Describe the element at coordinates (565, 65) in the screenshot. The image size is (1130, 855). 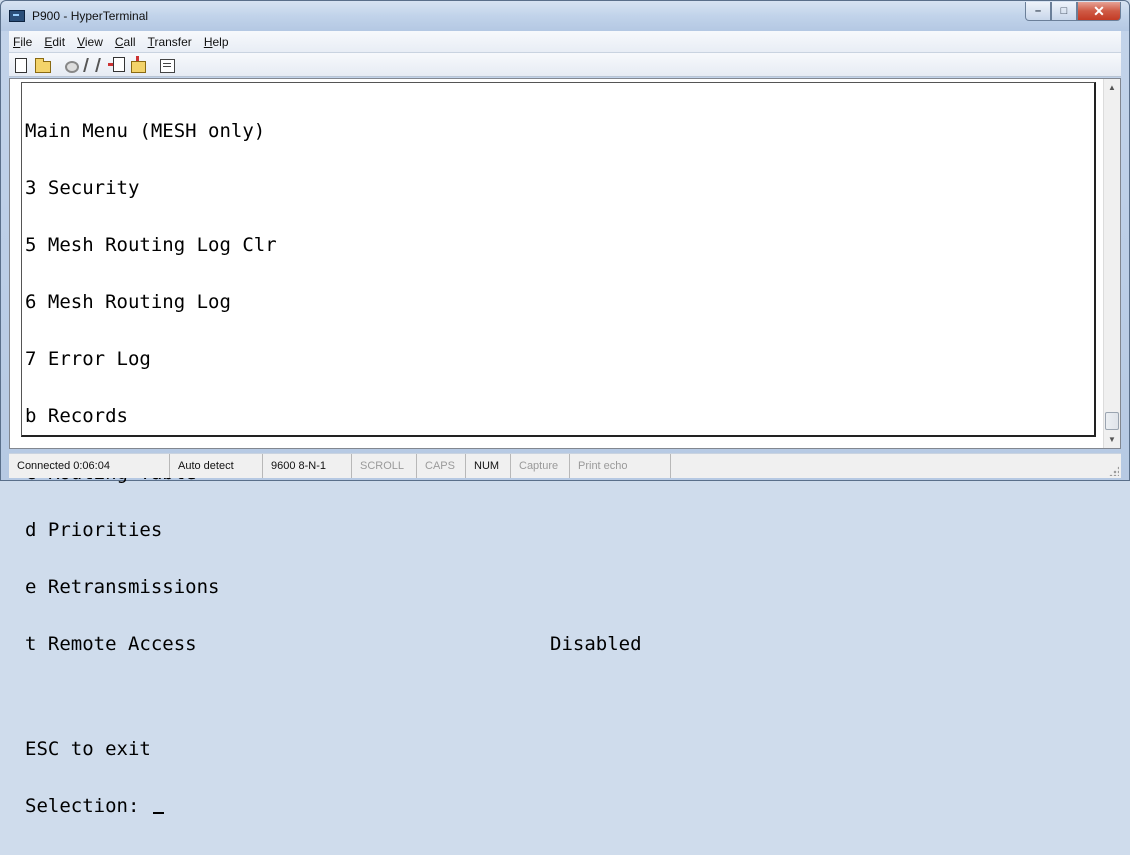
I see `toolbar` at that location.